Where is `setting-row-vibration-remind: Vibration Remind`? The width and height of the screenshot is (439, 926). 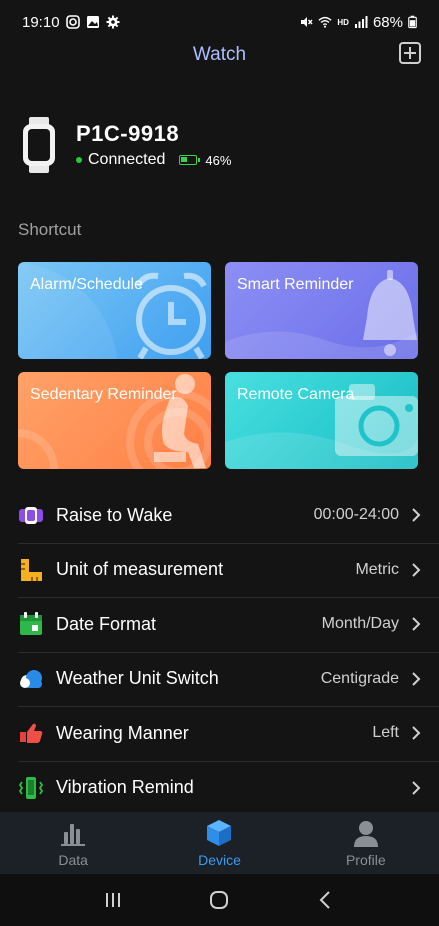 setting-row-vibration-remind: Vibration Remind is located at coordinates (219, 788).